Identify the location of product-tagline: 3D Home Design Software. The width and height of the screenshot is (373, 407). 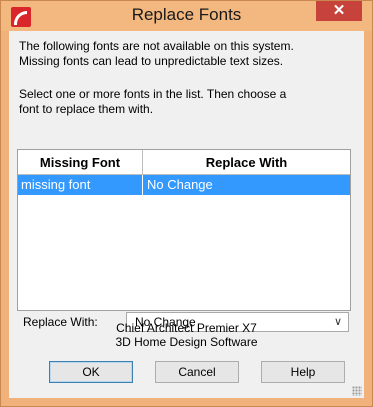
(186, 342).